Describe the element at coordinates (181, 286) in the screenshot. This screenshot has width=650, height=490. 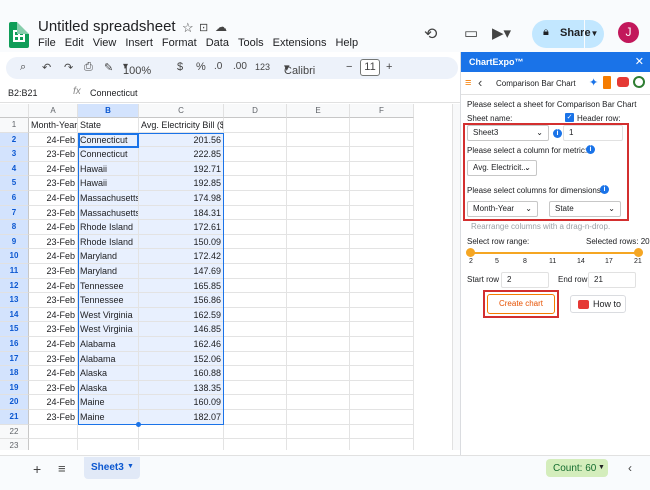
I see `cell: 165.85` at that location.